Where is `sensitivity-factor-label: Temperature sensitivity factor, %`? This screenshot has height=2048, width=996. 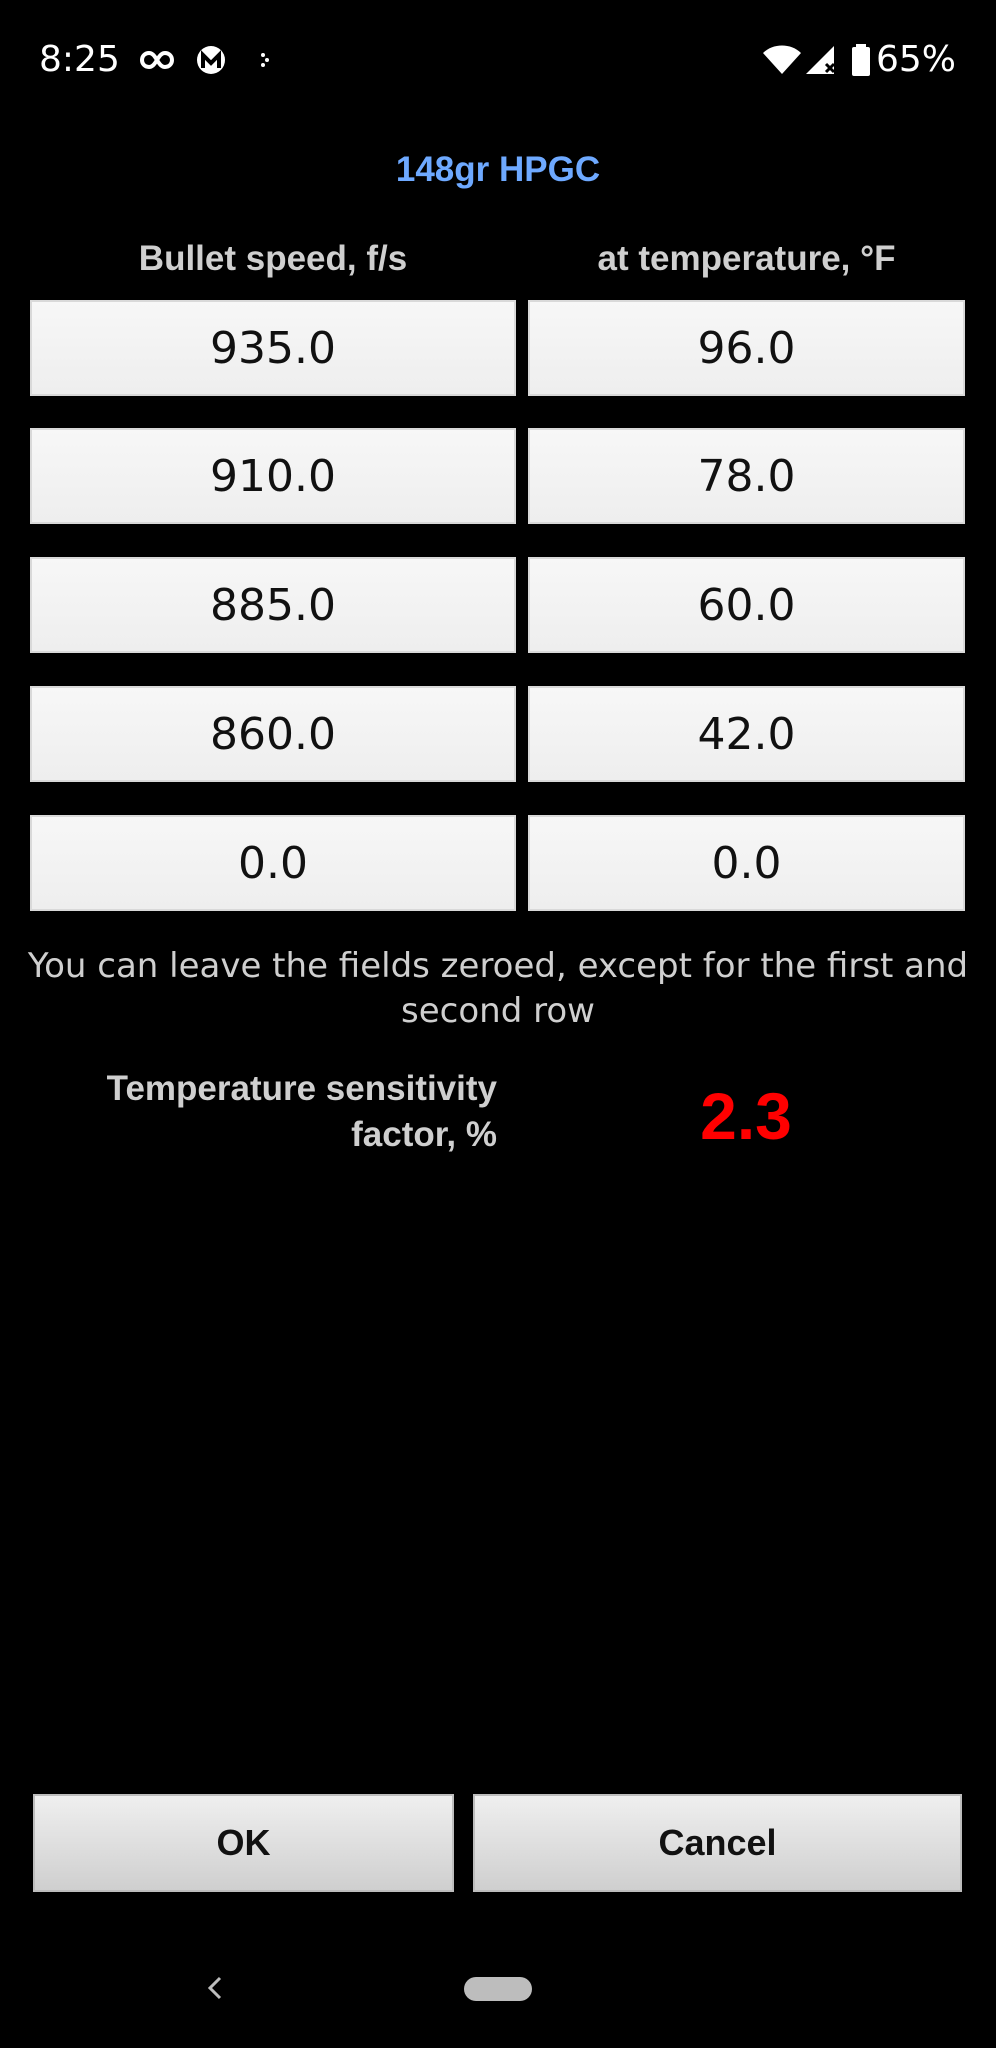
sensitivity-factor-label: Temperature sensitivity factor, % is located at coordinates (301, 1111).